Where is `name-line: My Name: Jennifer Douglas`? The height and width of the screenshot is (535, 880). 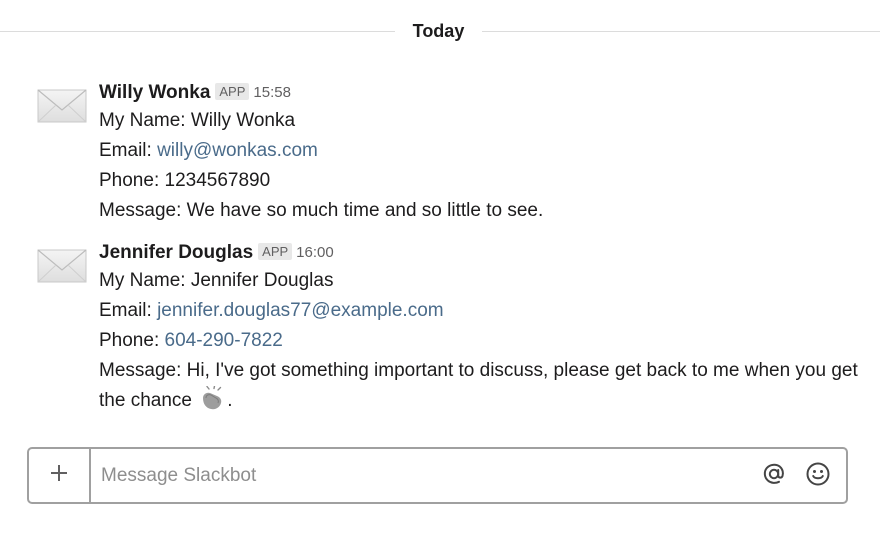 name-line: My Name: Jennifer Douglas is located at coordinates (484, 281).